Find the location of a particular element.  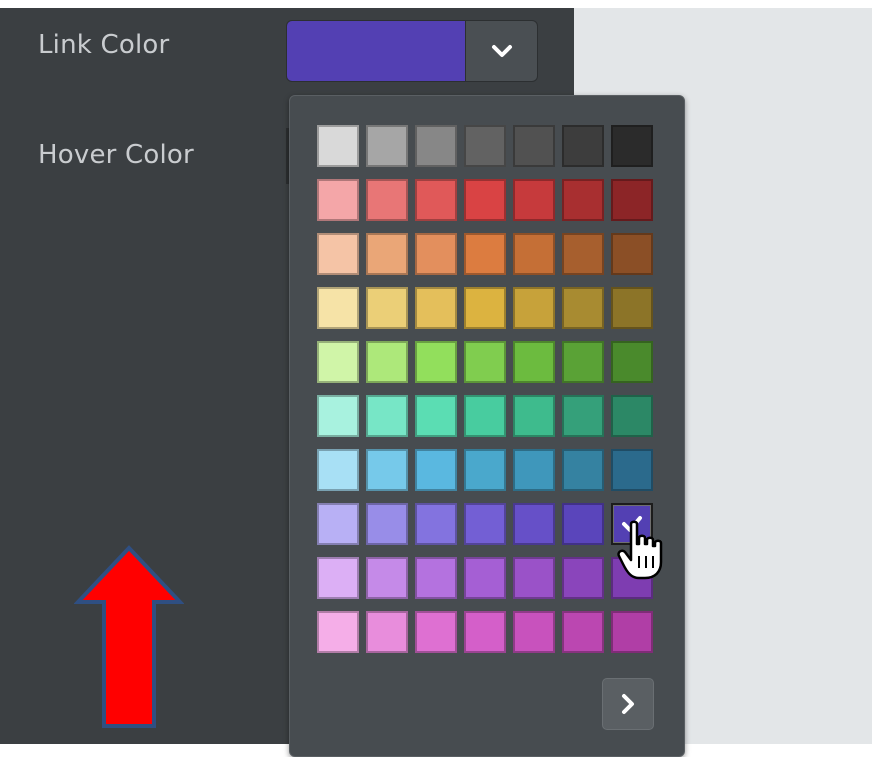

link-color-label: Link Color is located at coordinates (104, 45).